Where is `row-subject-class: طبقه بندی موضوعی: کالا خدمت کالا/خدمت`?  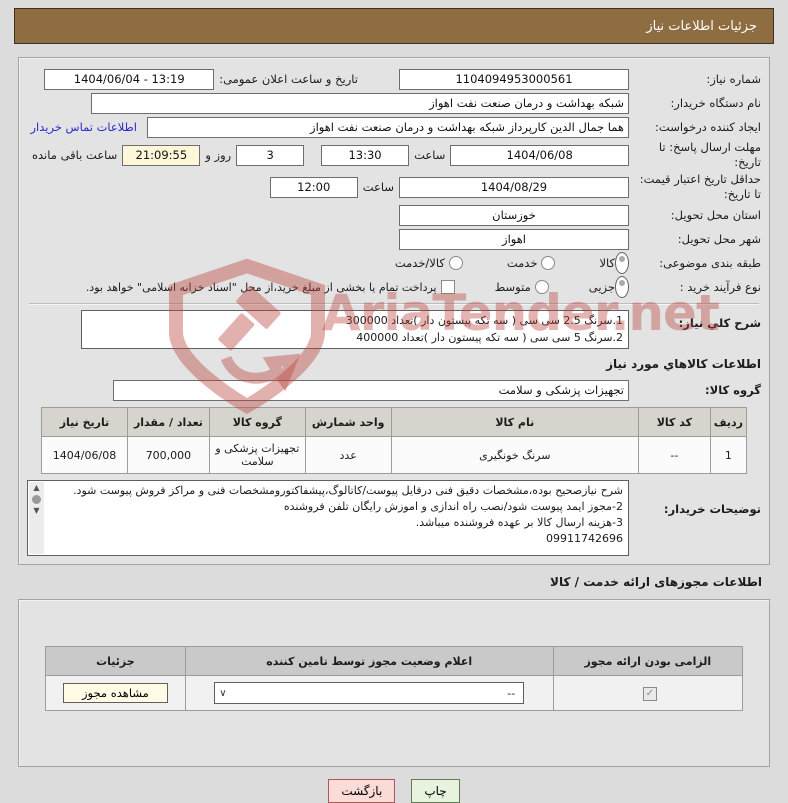
row-subject-class: طبقه بندی موضوعی: کالا خدمت کالا/خدمت is located at coordinates (394, 263).